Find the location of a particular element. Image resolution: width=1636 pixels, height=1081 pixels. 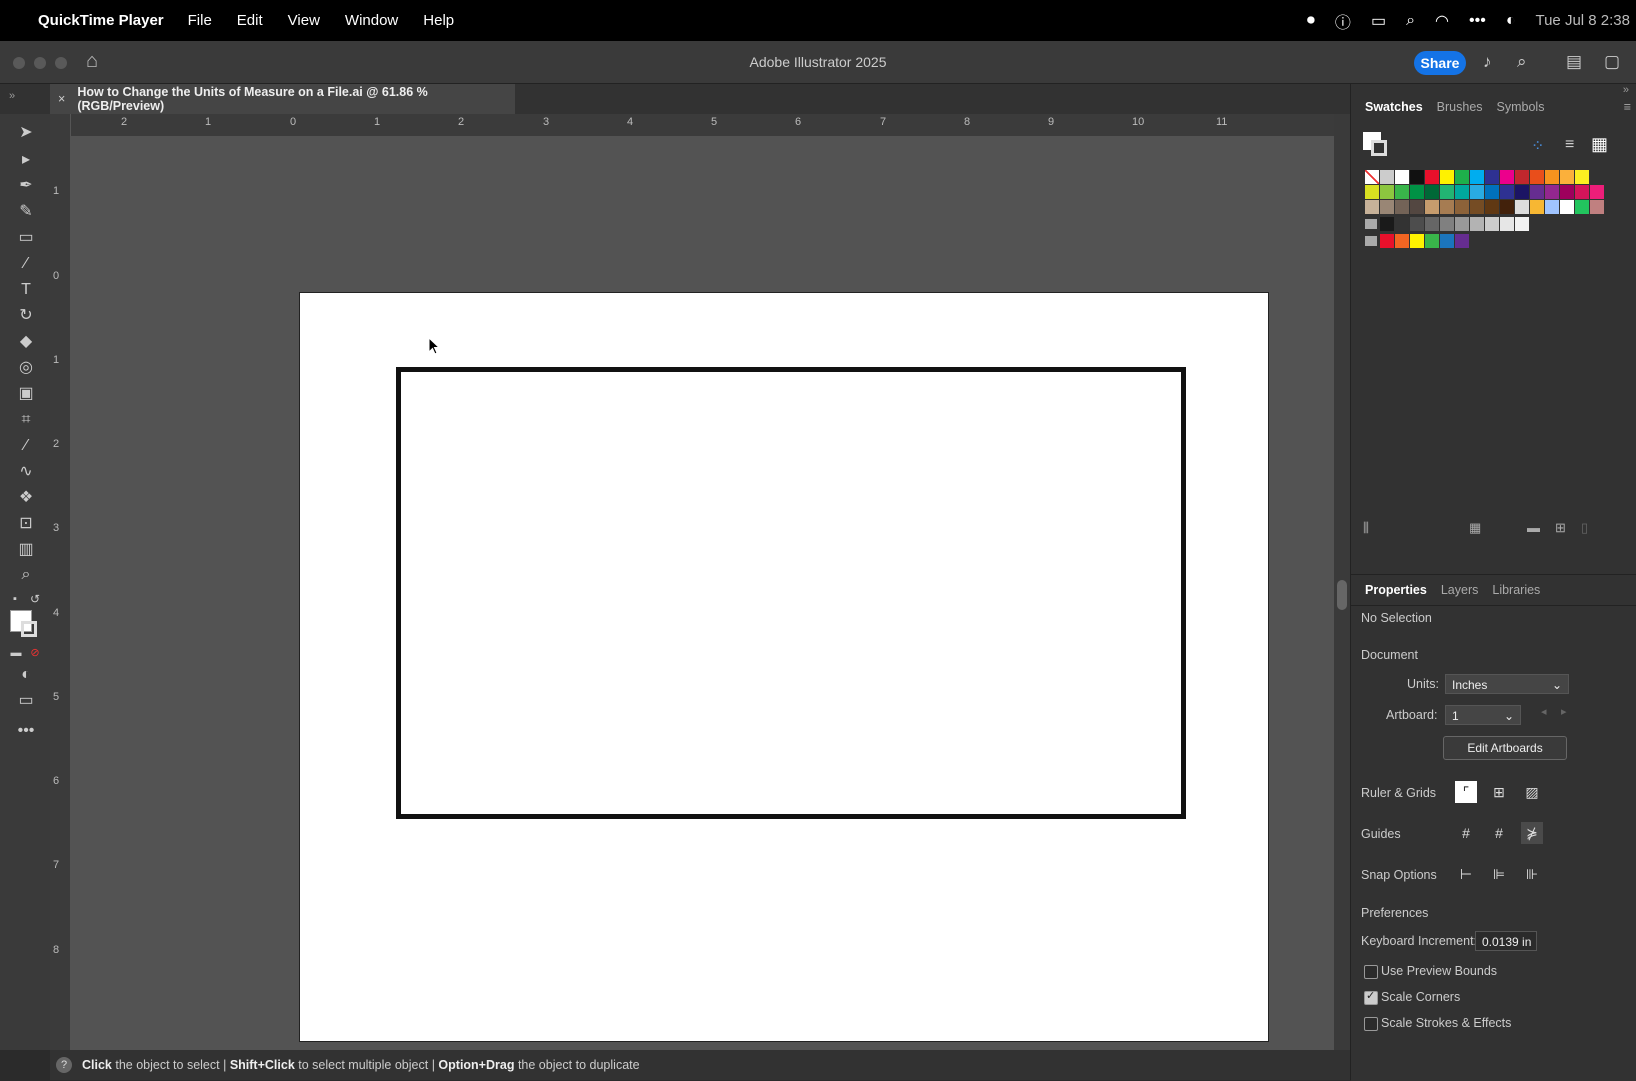

horizontal-ruler: 2 1 0 1 2 3 4 5 6 7 8 9 10 11 is located at coordinates (700, 125).